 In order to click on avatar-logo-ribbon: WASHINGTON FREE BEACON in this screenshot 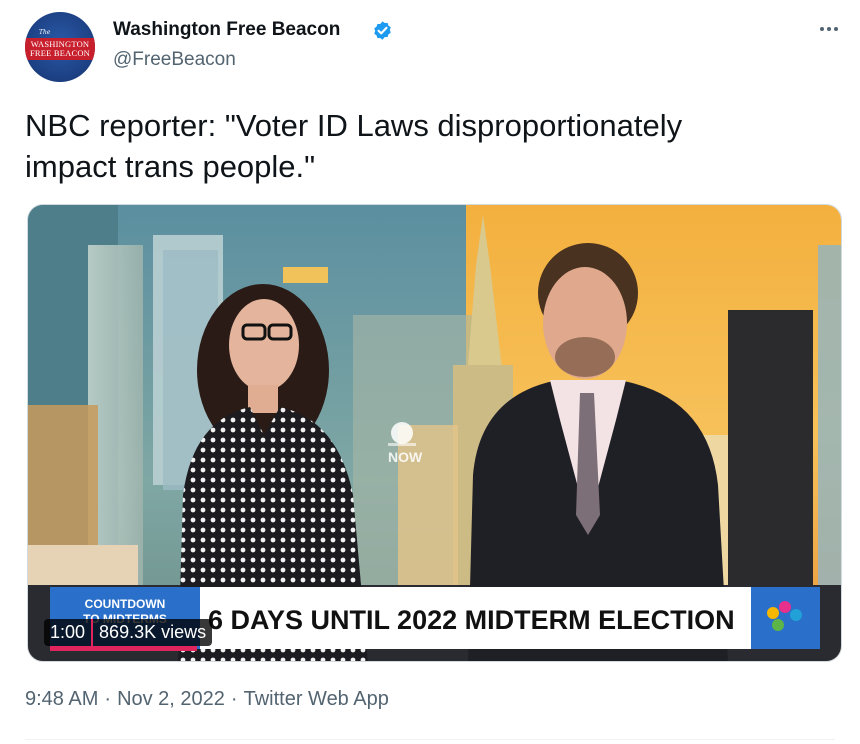, I will do `click(60, 49)`.